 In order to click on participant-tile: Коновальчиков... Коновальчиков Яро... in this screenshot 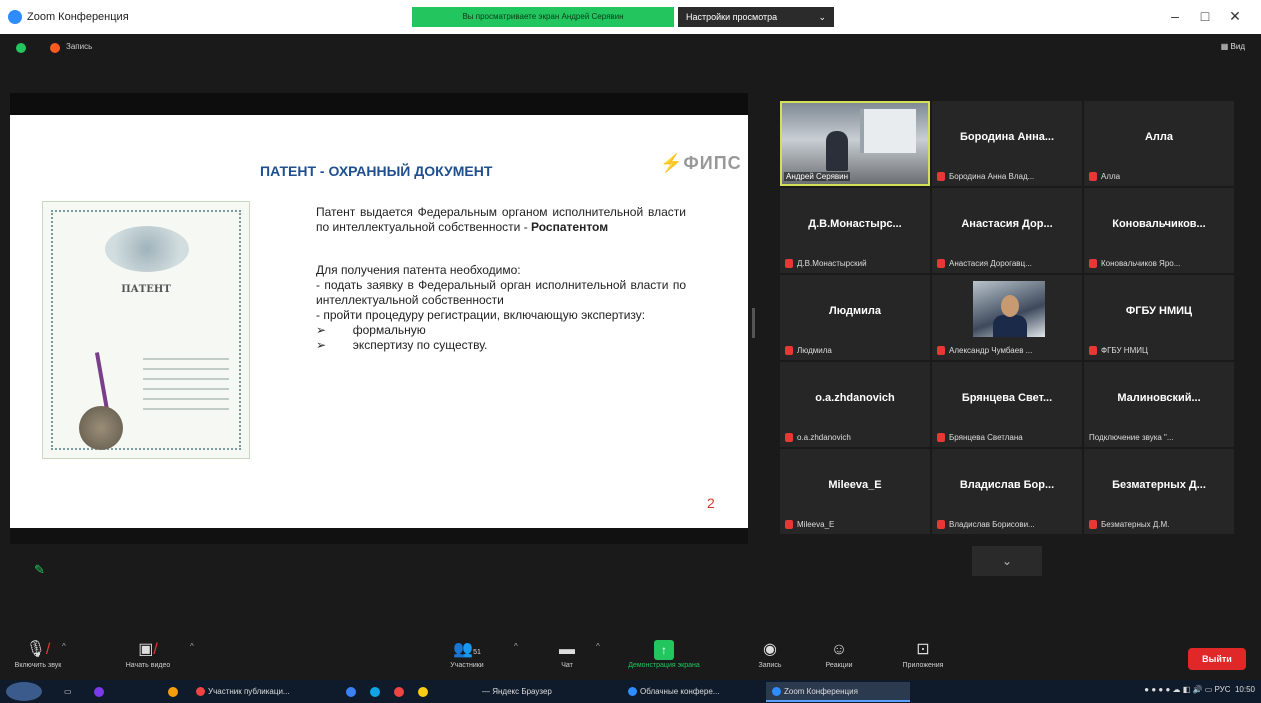, I will do `click(1159, 230)`.